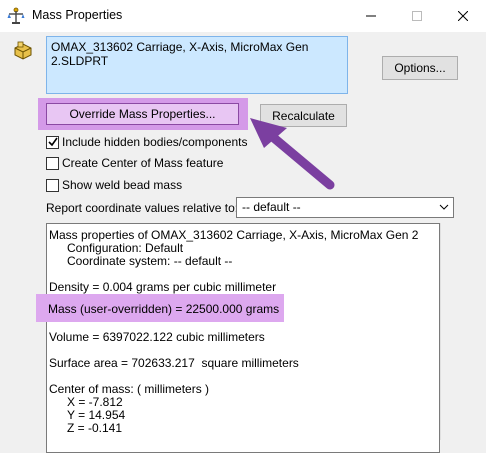  Describe the element at coordinates (150, 261) in the screenshot. I see `results-coordinate-system: Coordinate system: -- default --` at that location.